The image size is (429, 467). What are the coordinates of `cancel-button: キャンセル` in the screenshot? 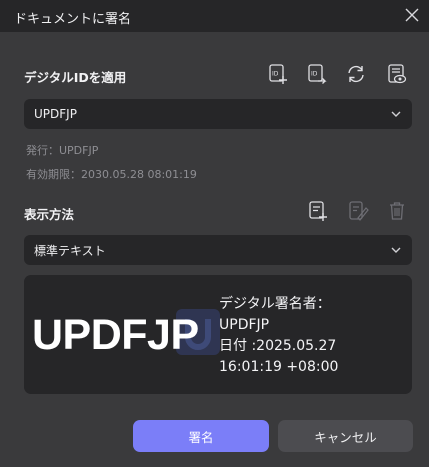 It's located at (345, 436).